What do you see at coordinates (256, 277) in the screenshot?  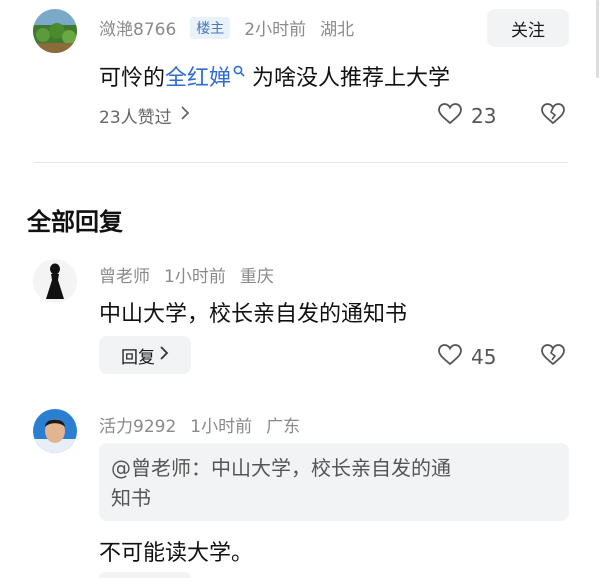 I see `reply-1-location: 重庆` at bounding box center [256, 277].